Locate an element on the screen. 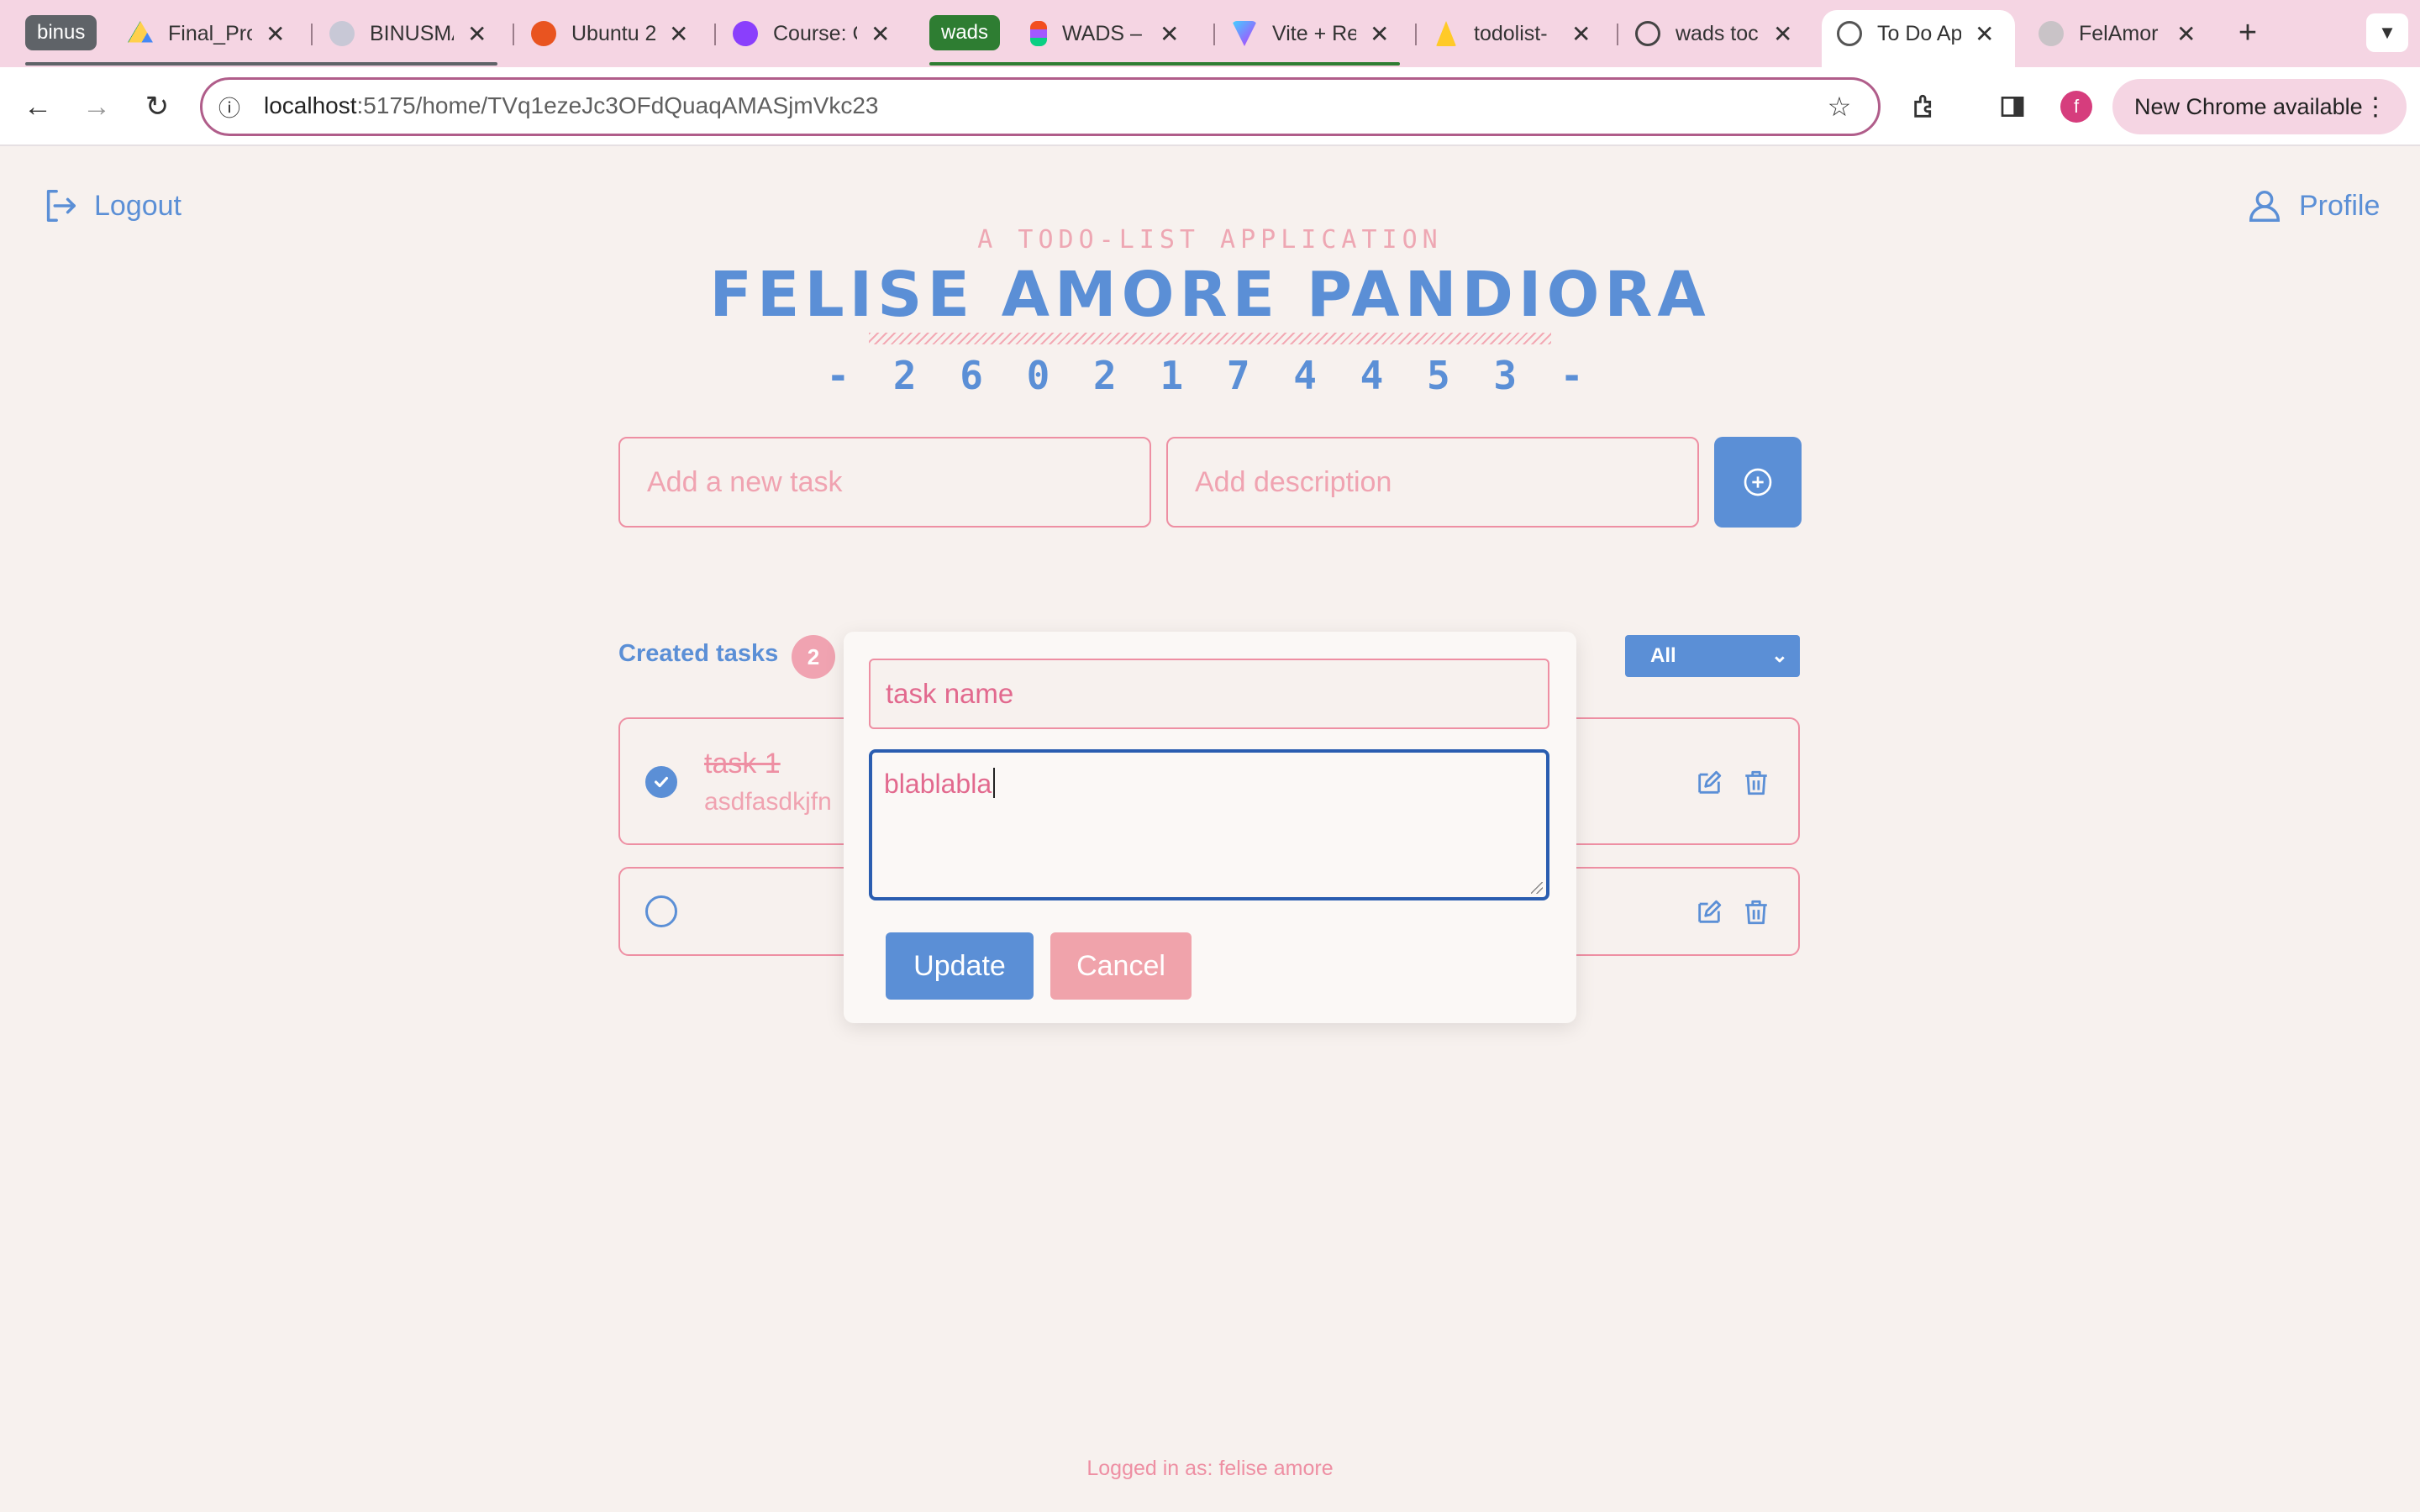 This screenshot has height=1512, width=2420. tab-final-pro: Final_Pro ✕ is located at coordinates (206, 33).